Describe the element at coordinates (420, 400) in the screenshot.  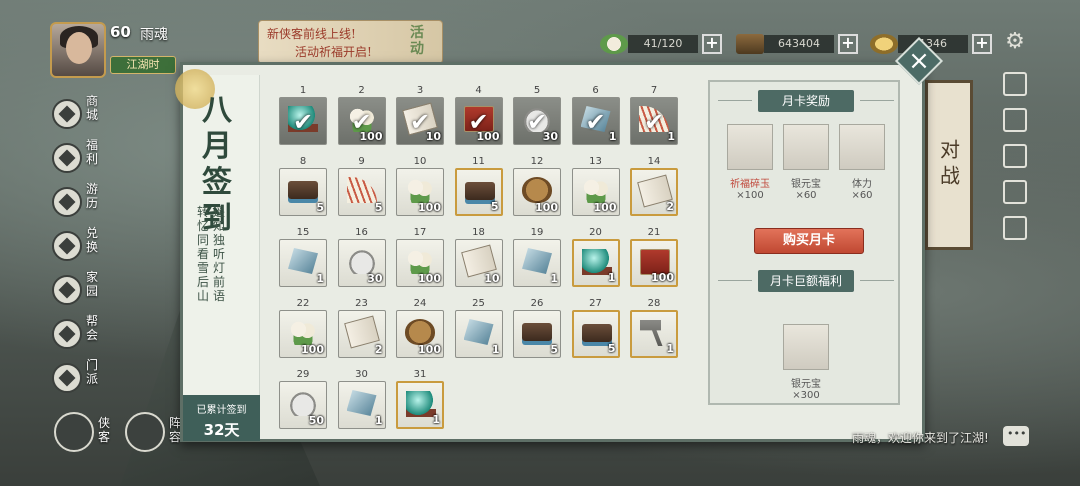
I see `day-cell: 31 1` at that location.